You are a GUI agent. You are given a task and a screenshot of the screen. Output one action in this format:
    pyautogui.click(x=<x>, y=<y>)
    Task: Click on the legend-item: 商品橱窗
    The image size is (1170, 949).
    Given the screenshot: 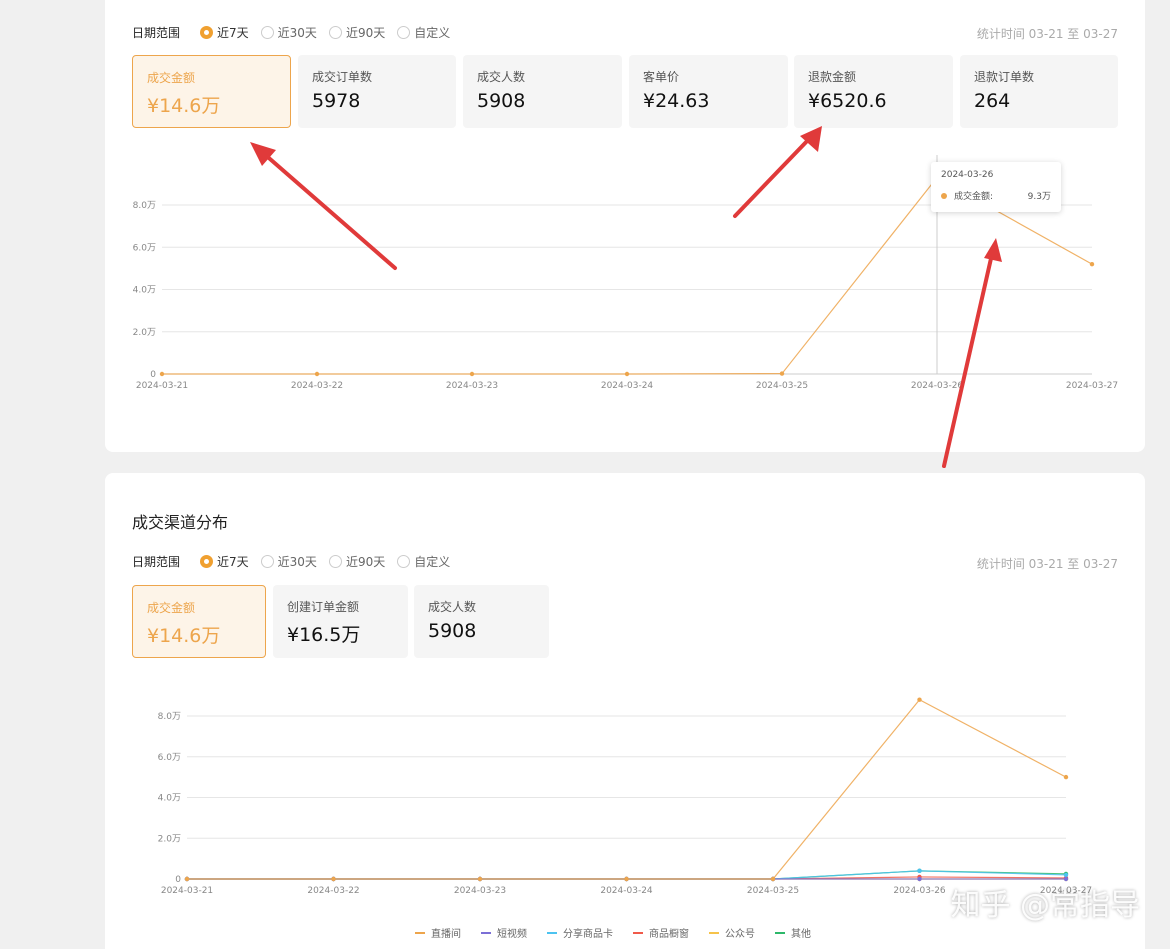 What is the action you would take?
    pyautogui.click(x=661, y=932)
    